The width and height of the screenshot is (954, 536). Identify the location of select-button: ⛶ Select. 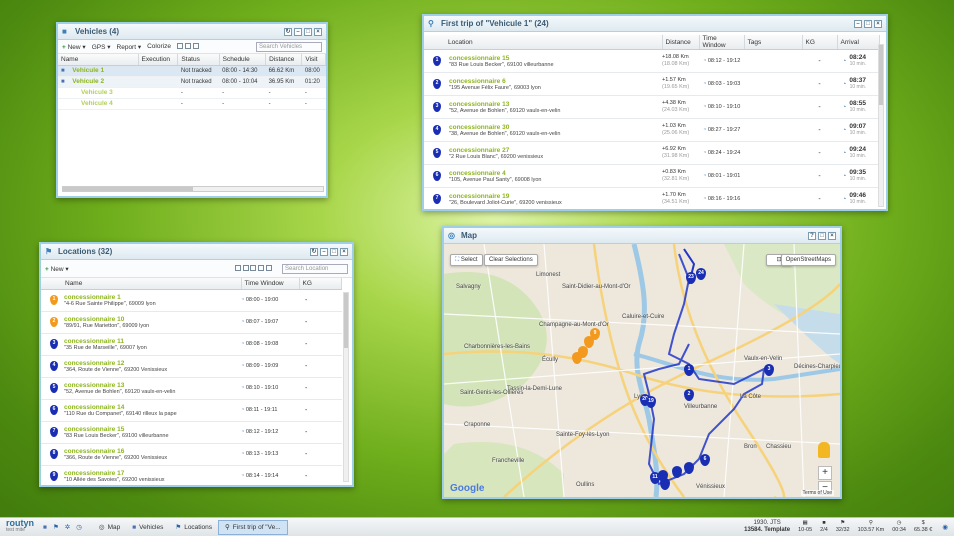
(466, 260).